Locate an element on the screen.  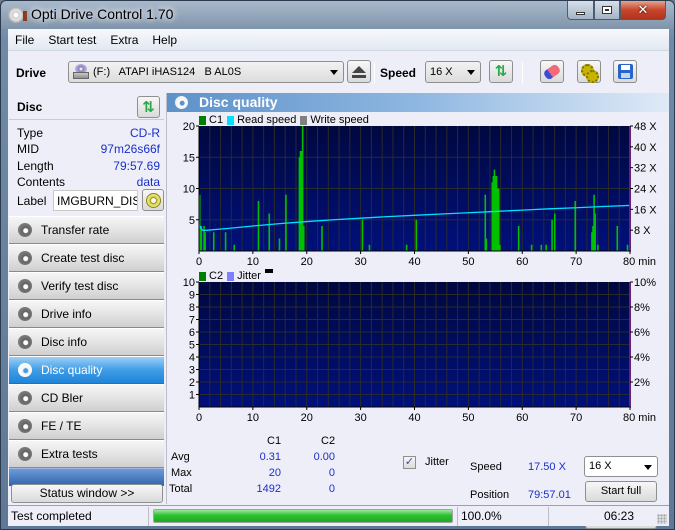
info-value: data is located at coordinates (148, 182).